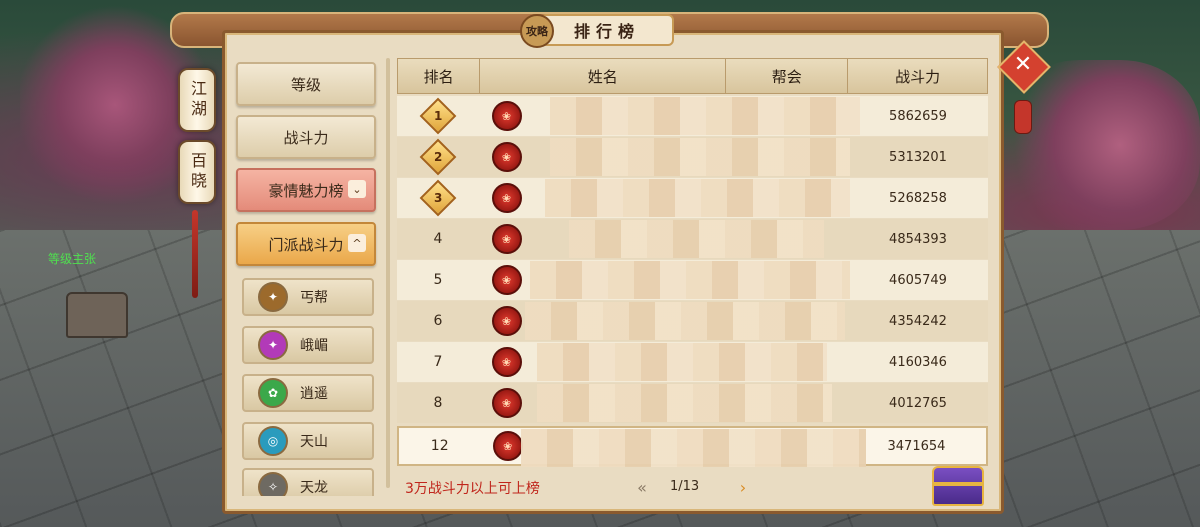  What do you see at coordinates (743, 487) in the screenshot?
I see `chevron-right-icon: ›` at bounding box center [743, 487].